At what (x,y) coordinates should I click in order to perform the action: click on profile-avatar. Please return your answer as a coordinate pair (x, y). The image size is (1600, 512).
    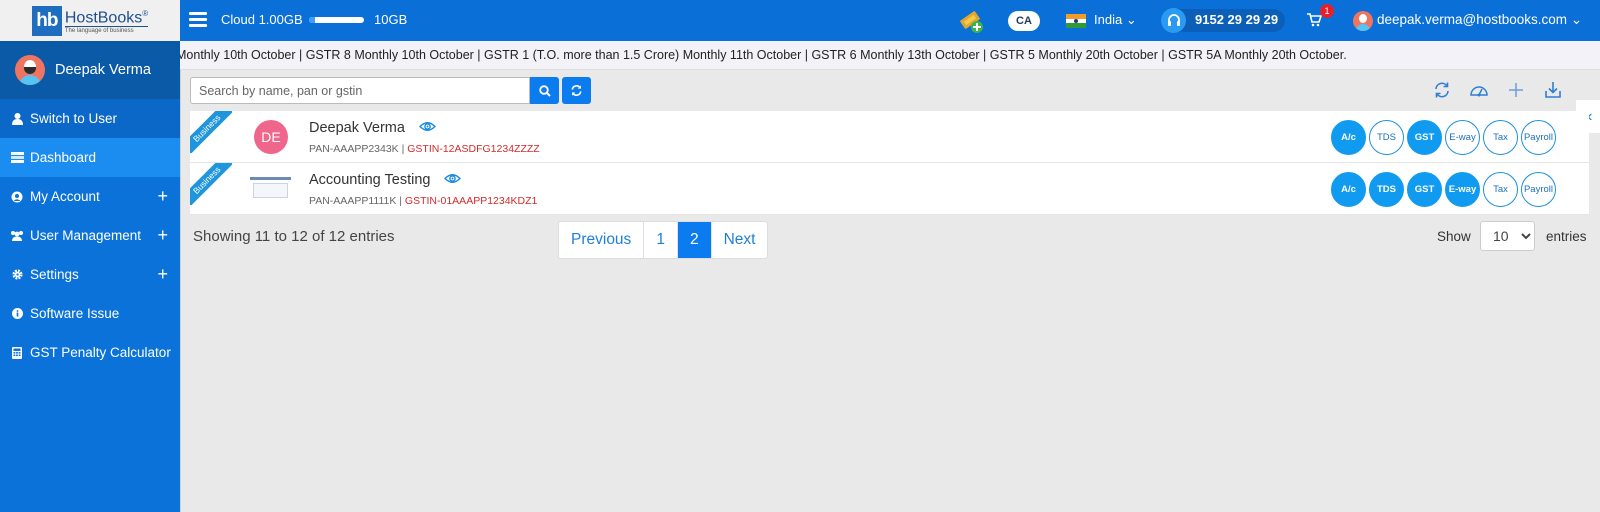
    Looking at the image, I should click on (30, 70).